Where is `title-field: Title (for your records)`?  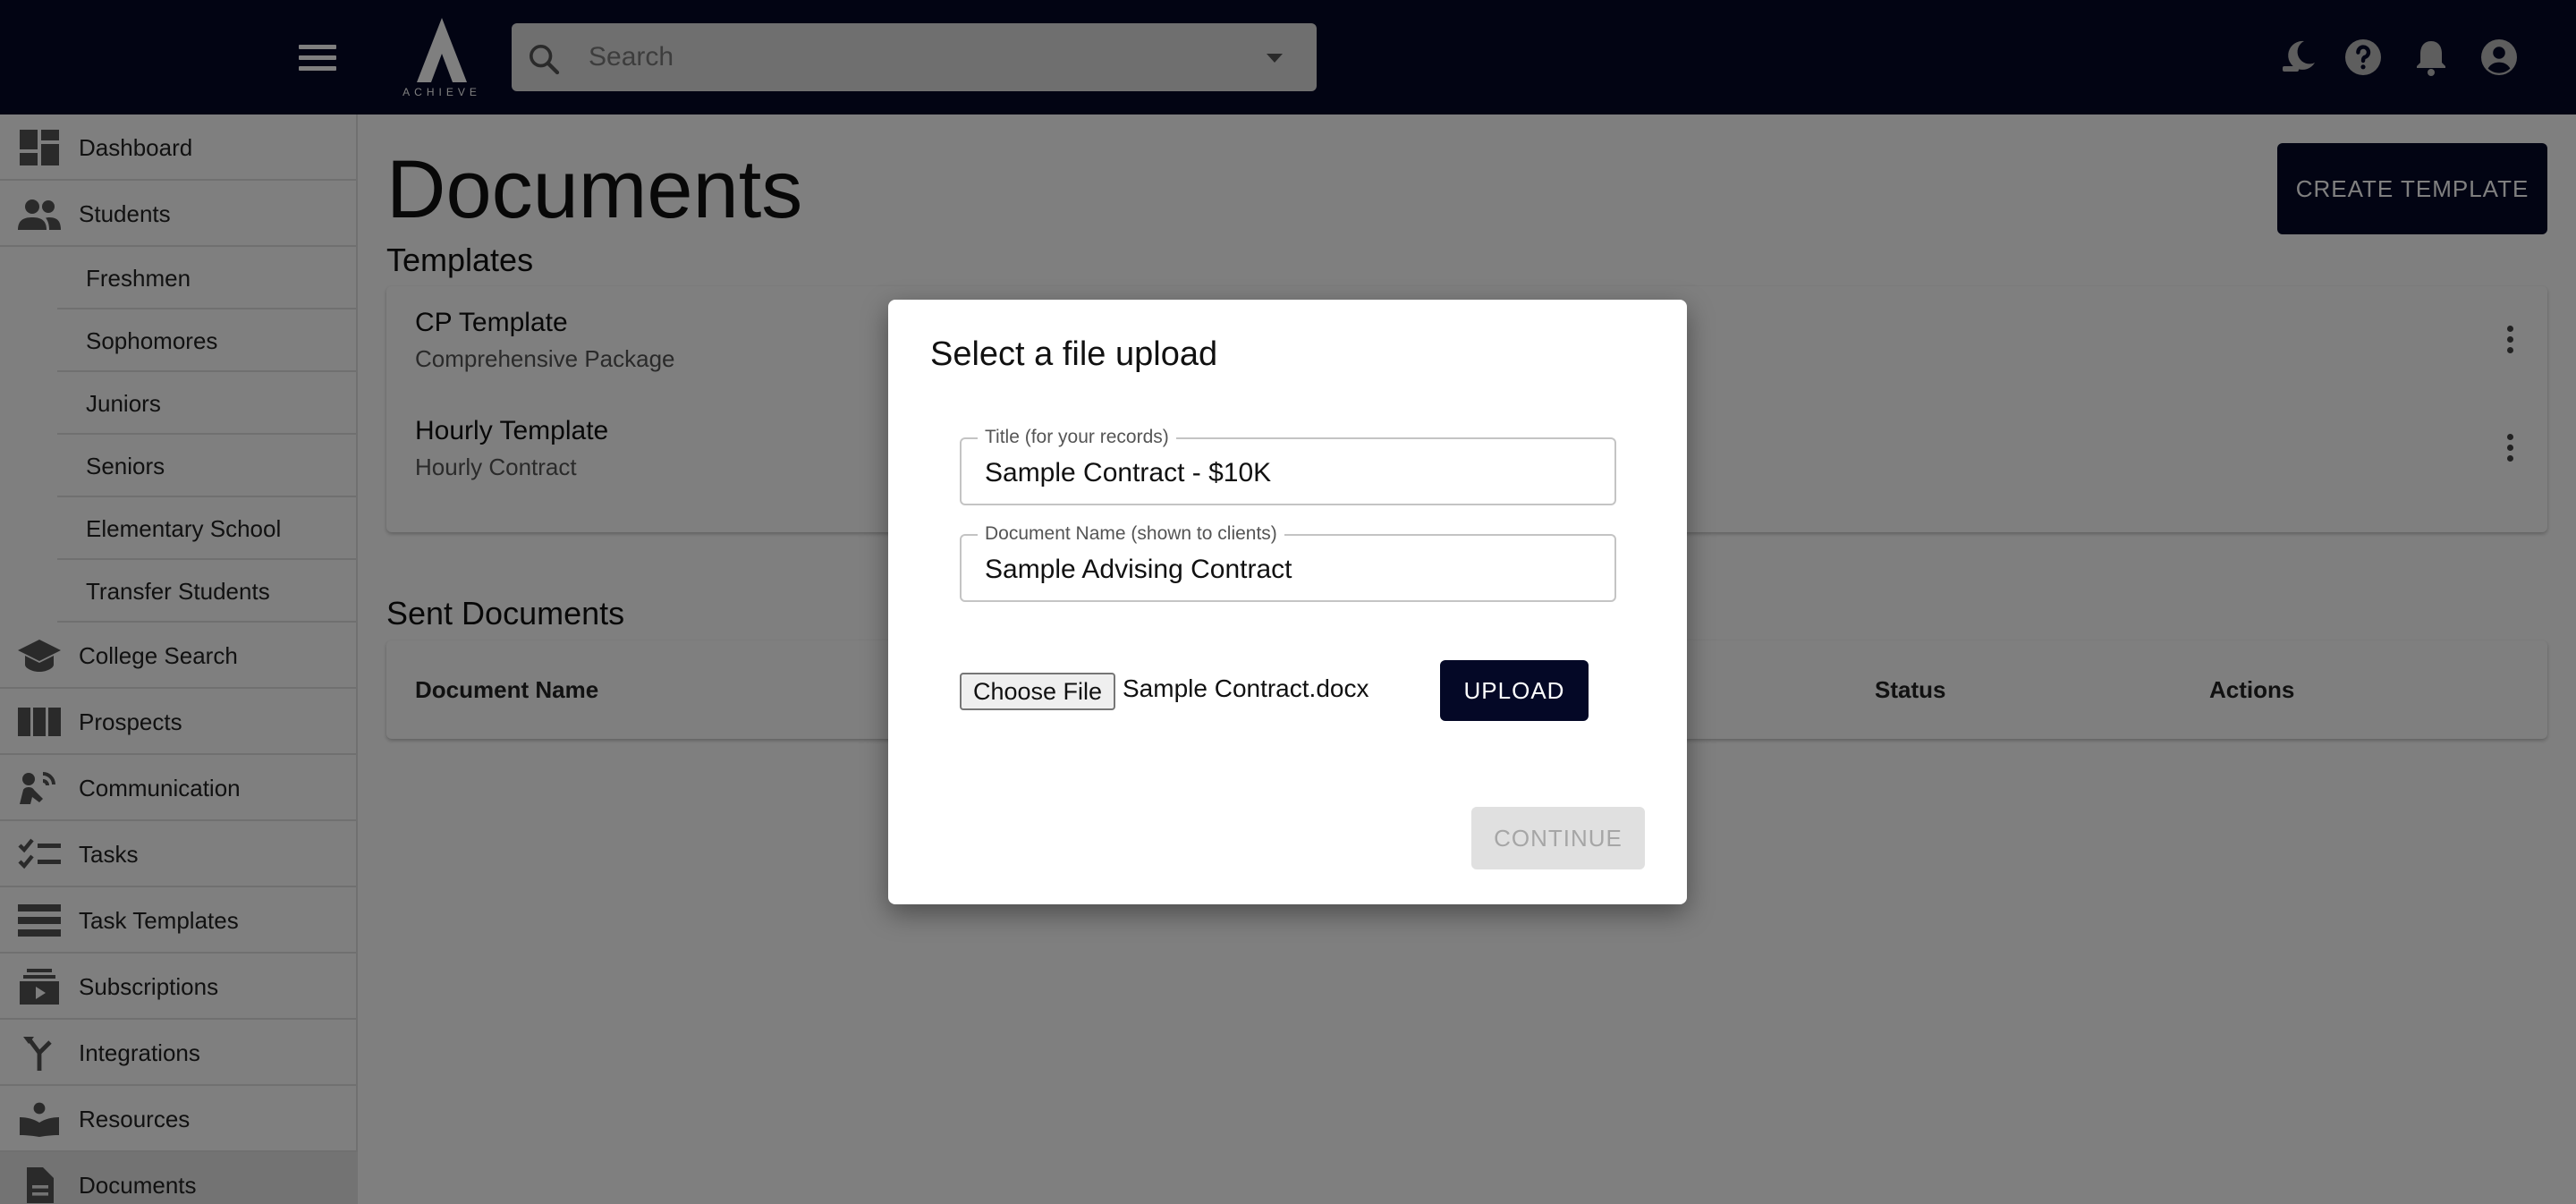 title-field: Title (for your records) is located at coordinates (1288, 466).